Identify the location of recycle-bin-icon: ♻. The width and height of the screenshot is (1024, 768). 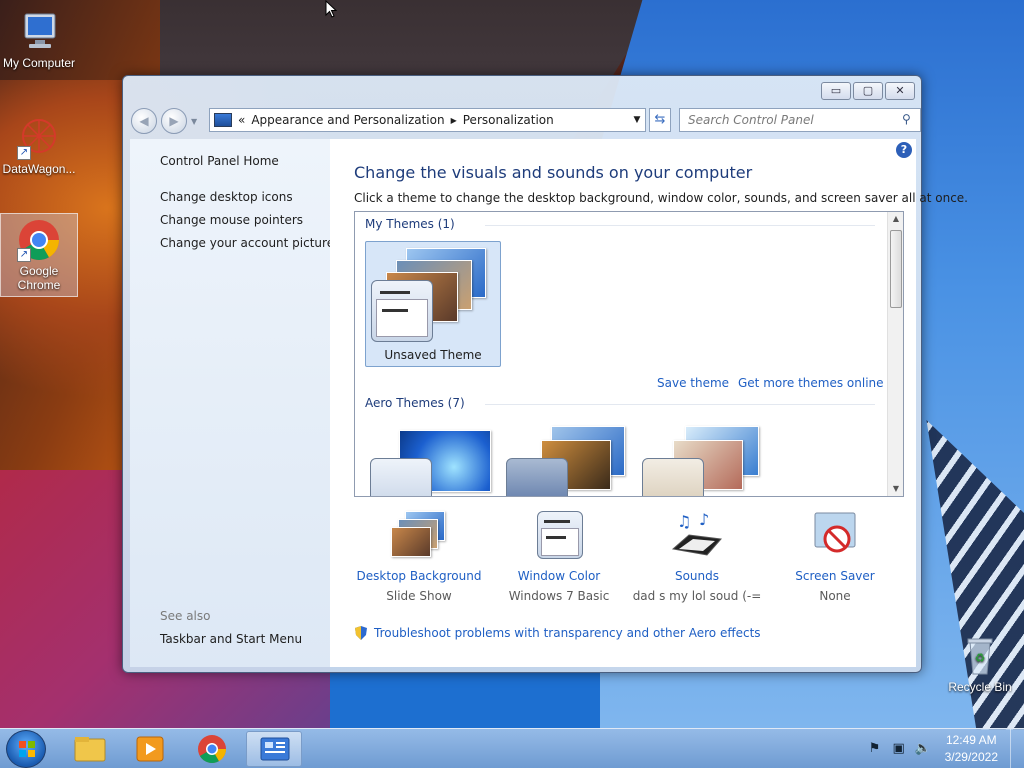
(980, 656).